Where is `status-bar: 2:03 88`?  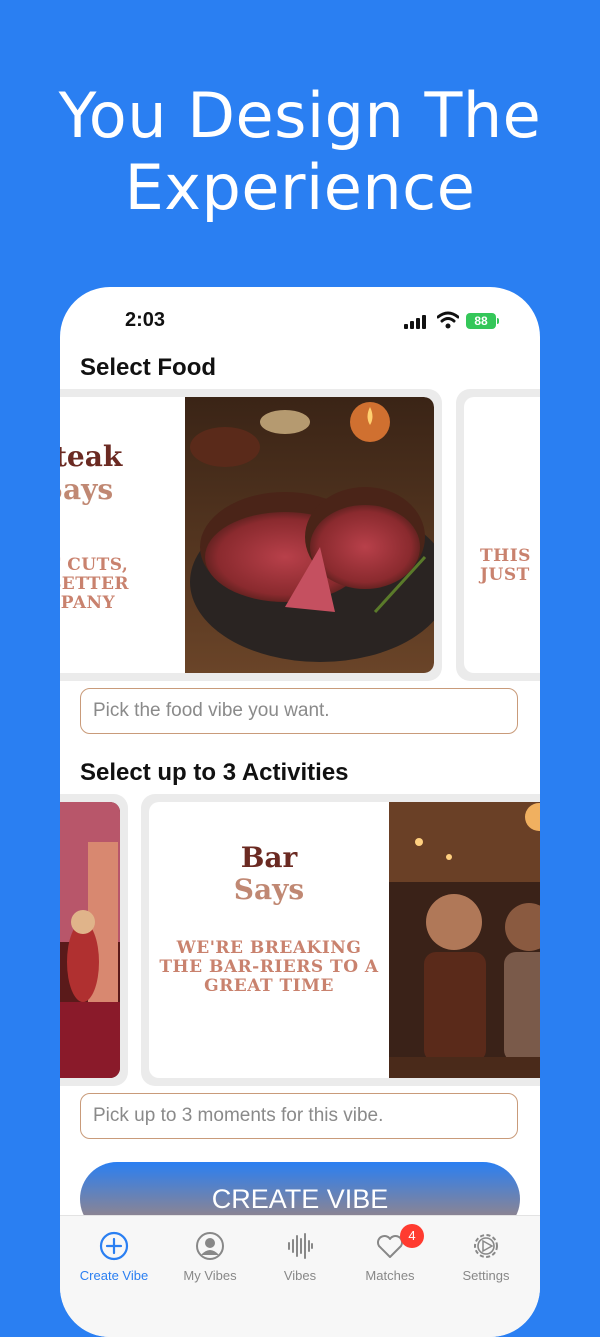
status-bar: 2:03 88 is located at coordinates (300, 317).